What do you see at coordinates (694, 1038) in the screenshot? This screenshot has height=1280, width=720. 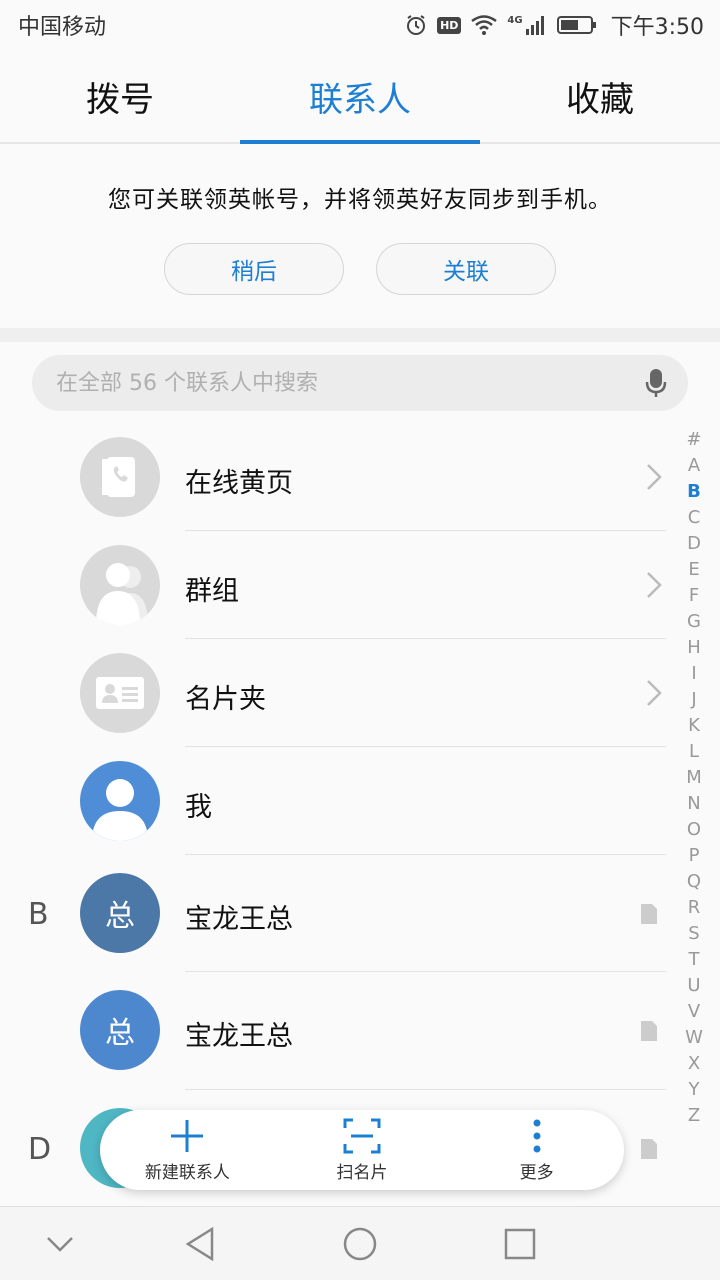 I see `alpha-index-letter: W` at bounding box center [694, 1038].